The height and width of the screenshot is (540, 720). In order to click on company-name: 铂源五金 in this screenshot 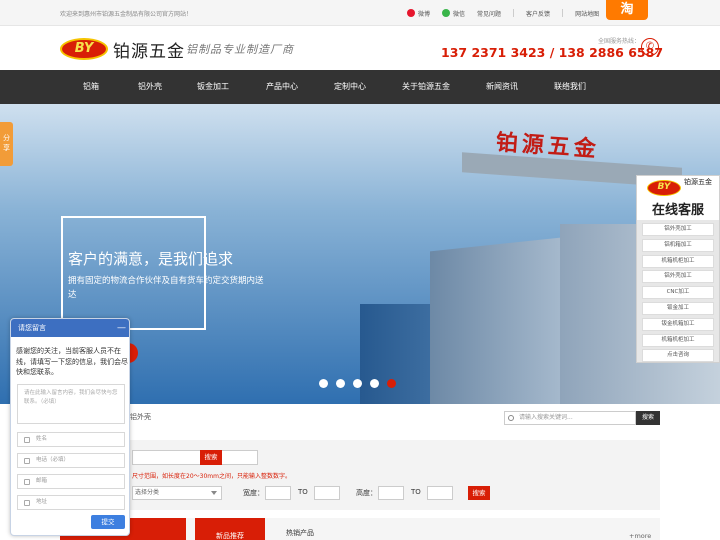, I will do `click(149, 52)`.